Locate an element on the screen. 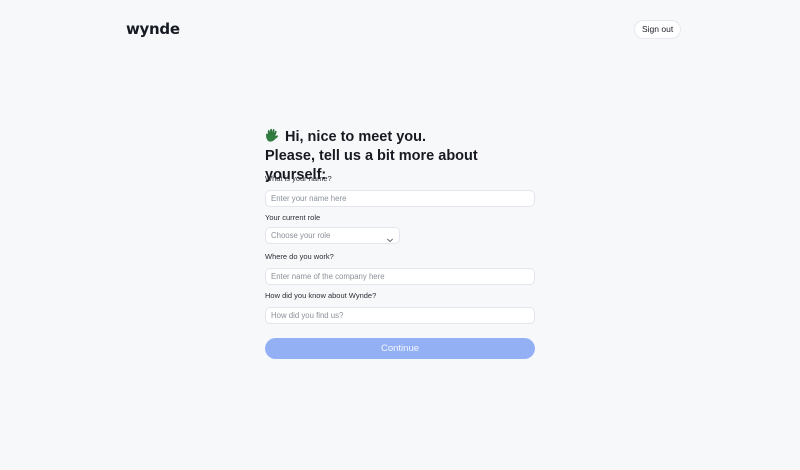 The width and height of the screenshot is (800, 470). company-input is located at coordinates (400, 276).